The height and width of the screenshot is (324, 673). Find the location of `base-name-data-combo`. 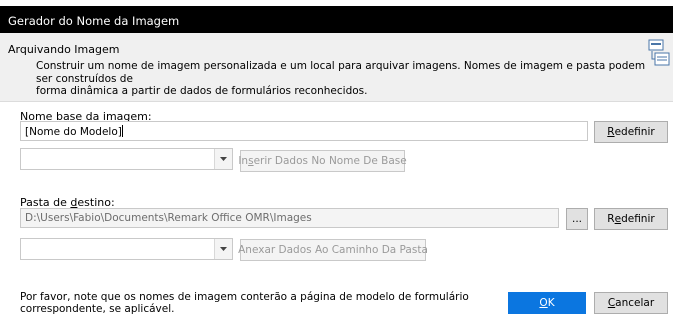

base-name-data-combo is located at coordinates (126, 159).